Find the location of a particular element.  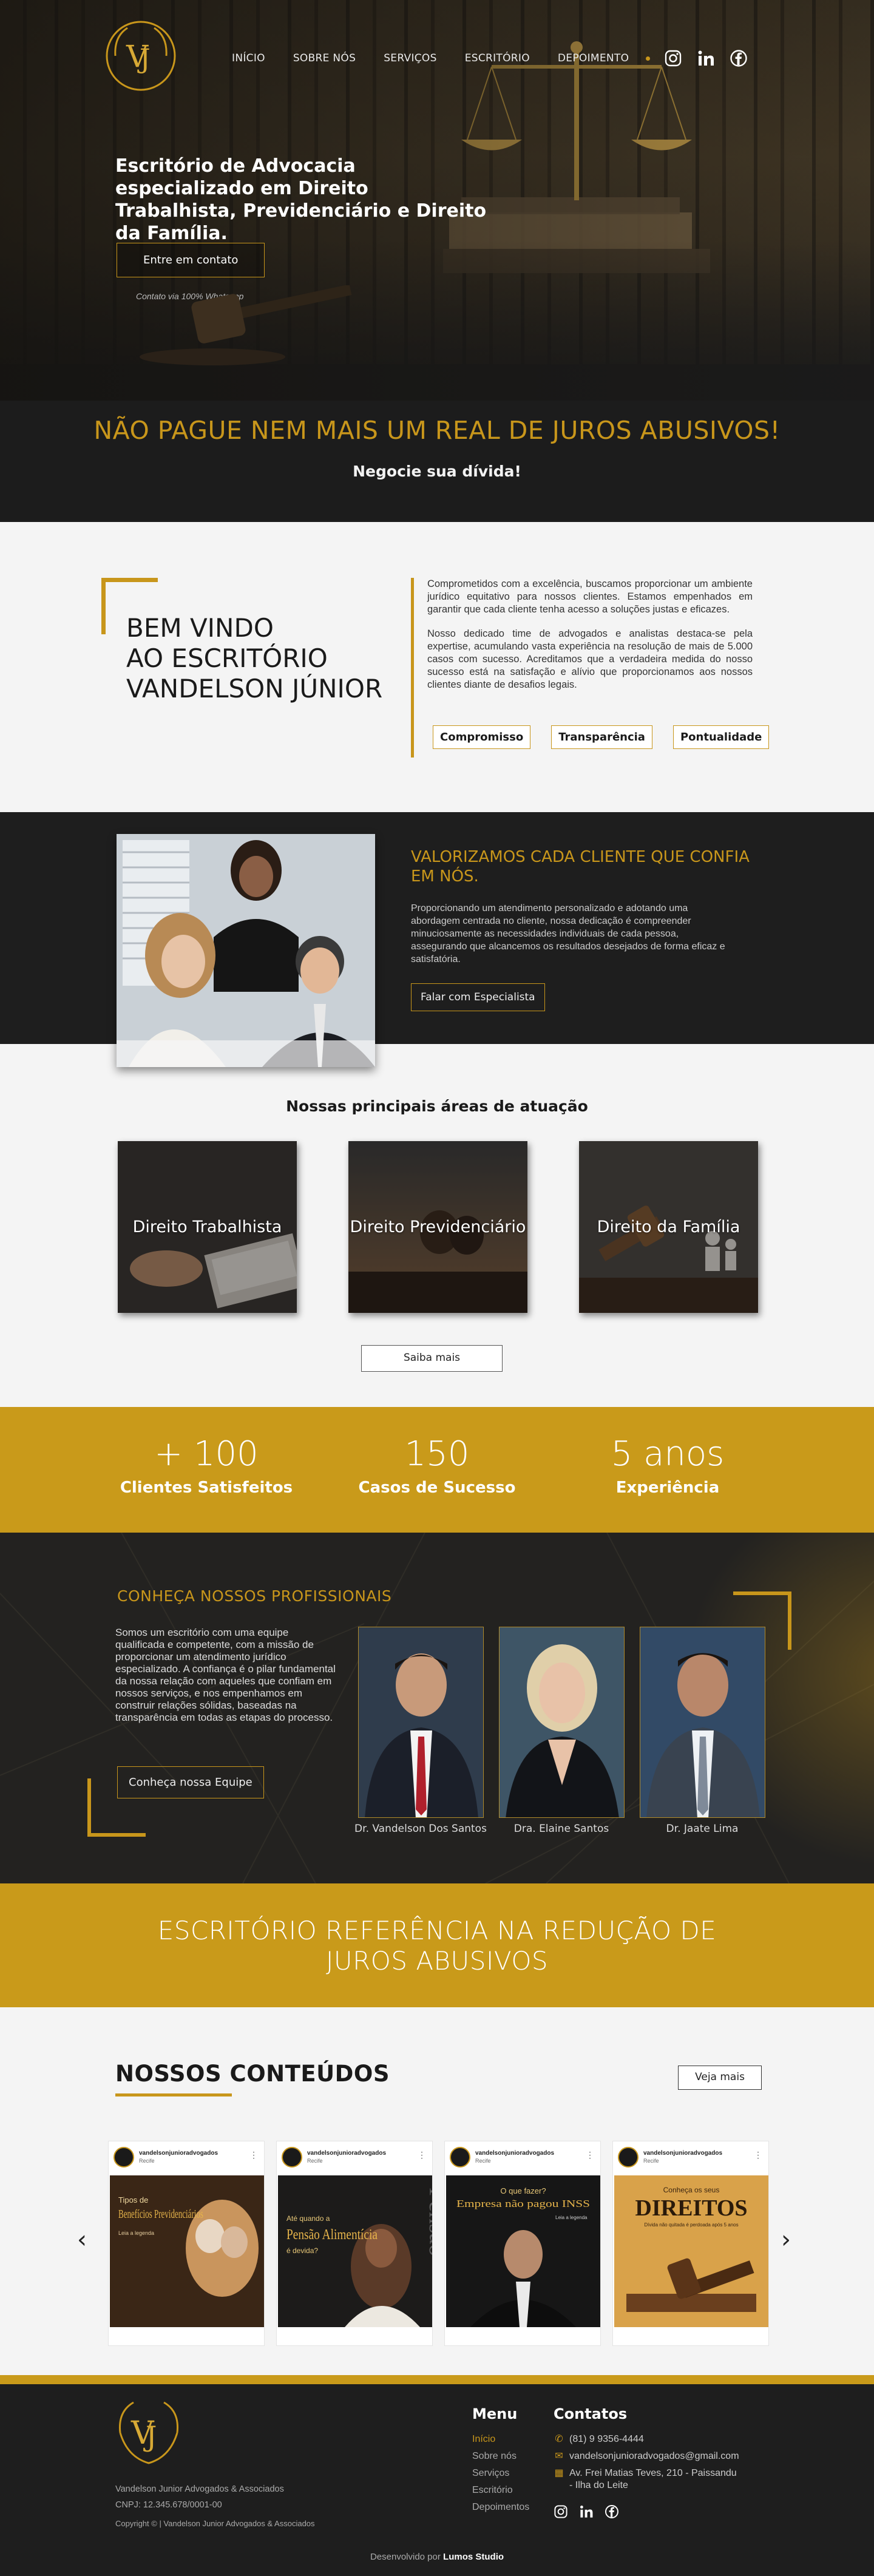

footer-cnpj: CNPJ: 12.345.678/0001-00 is located at coordinates (168, 2505).